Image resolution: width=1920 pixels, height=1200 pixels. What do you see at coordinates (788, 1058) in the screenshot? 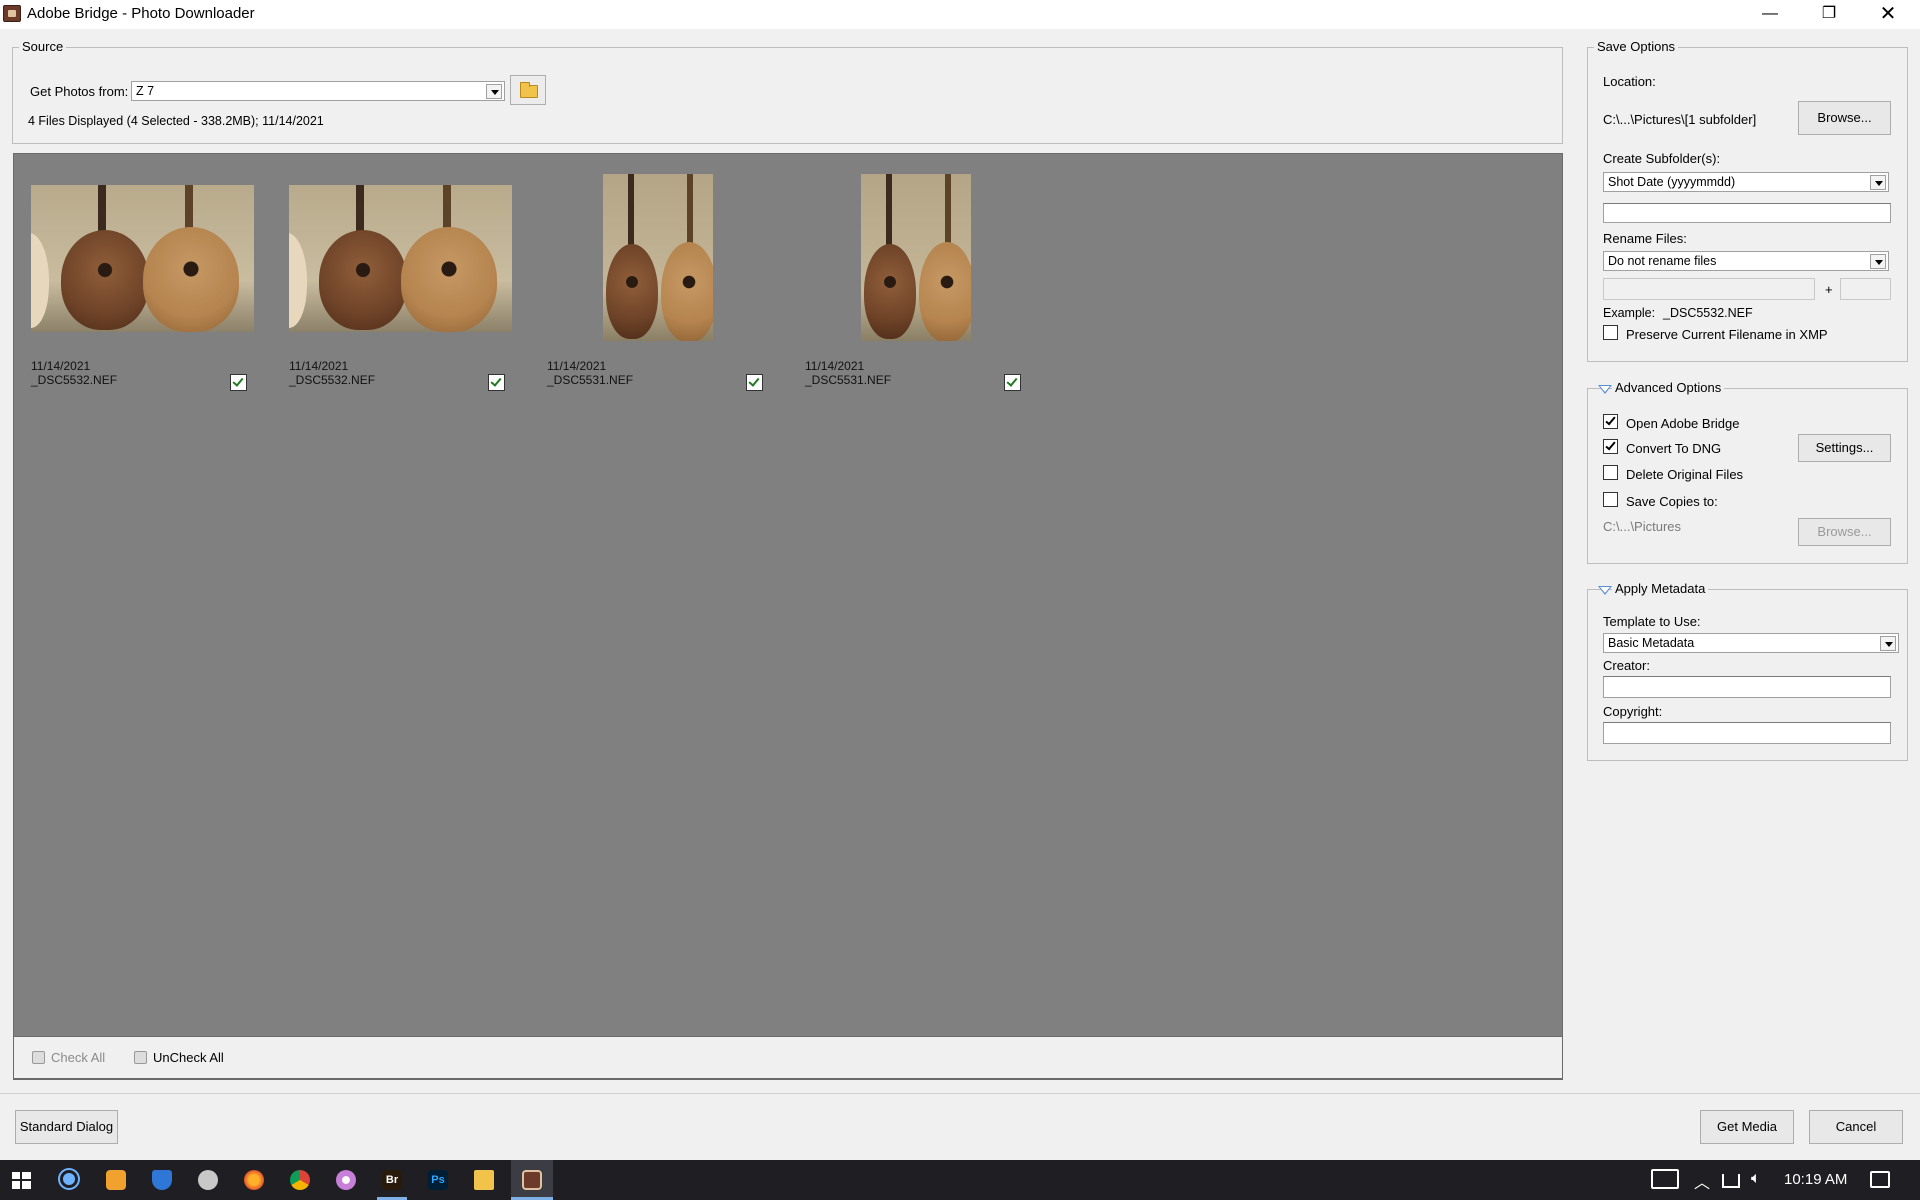
I see `selection-bar: Check All UnCheck All` at bounding box center [788, 1058].